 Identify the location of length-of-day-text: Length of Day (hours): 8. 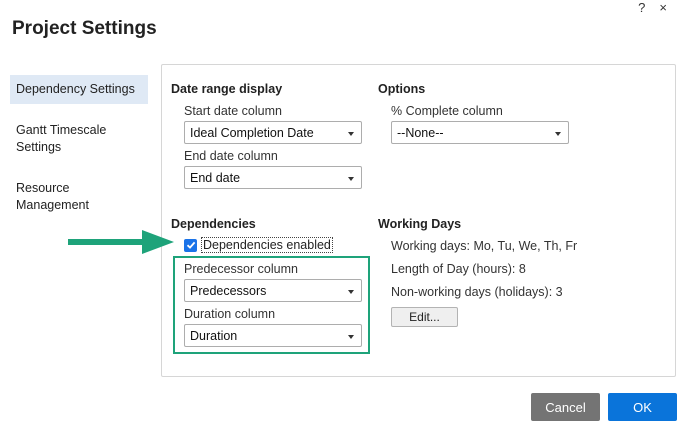
(458, 269).